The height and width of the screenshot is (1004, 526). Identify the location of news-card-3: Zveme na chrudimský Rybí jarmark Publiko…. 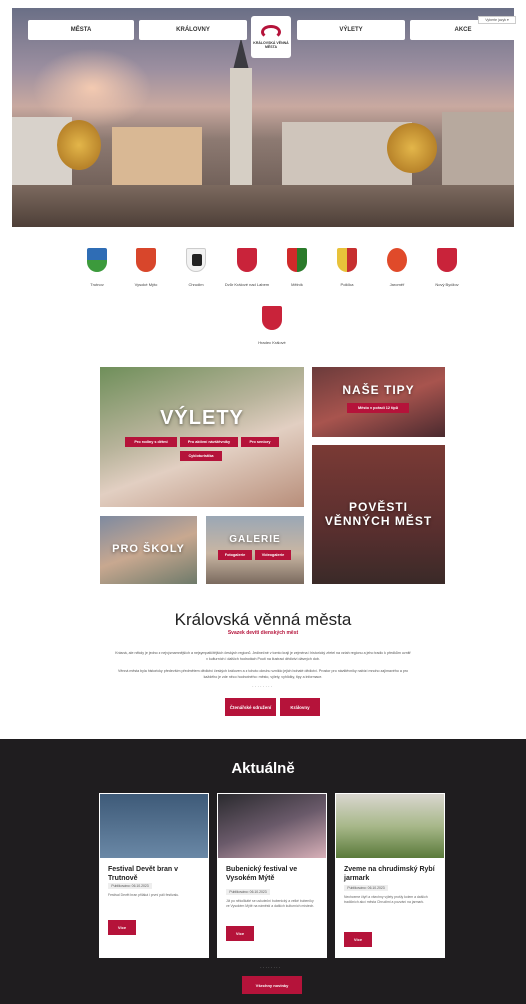
(390, 875).